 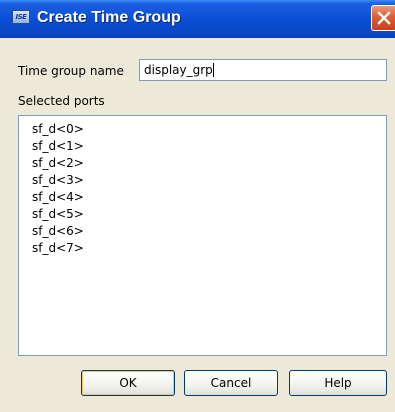 What do you see at coordinates (338, 383) in the screenshot?
I see `help-button: Help` at bounding box center [338, 383].